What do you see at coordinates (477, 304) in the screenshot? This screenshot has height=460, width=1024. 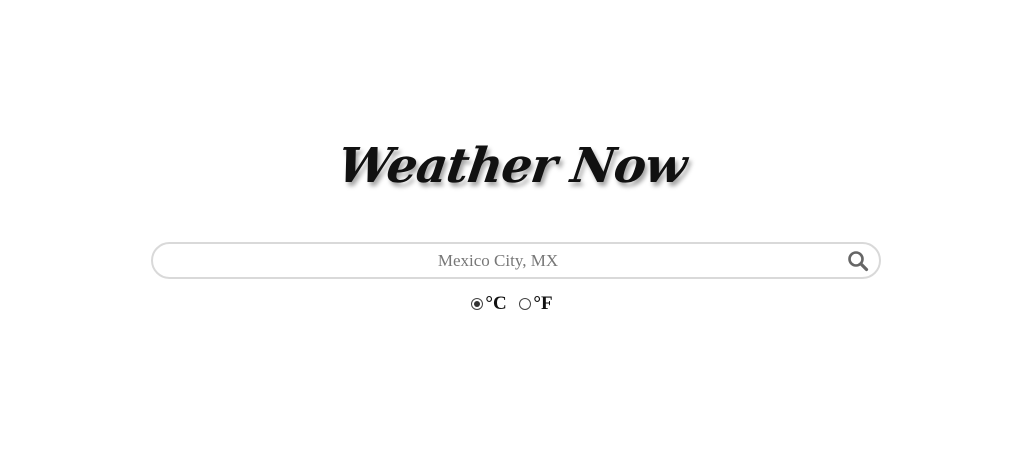 I see `celsius-radio` at bounding box center [477, 304].